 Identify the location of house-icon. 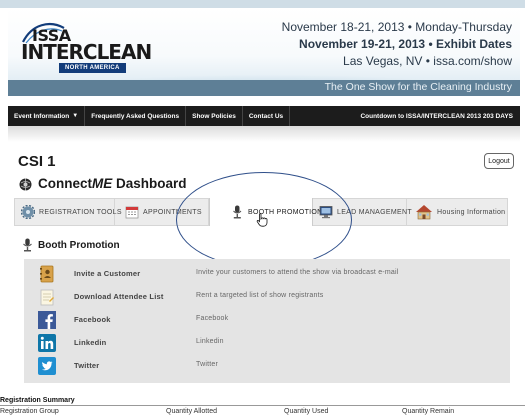
(424, 212).